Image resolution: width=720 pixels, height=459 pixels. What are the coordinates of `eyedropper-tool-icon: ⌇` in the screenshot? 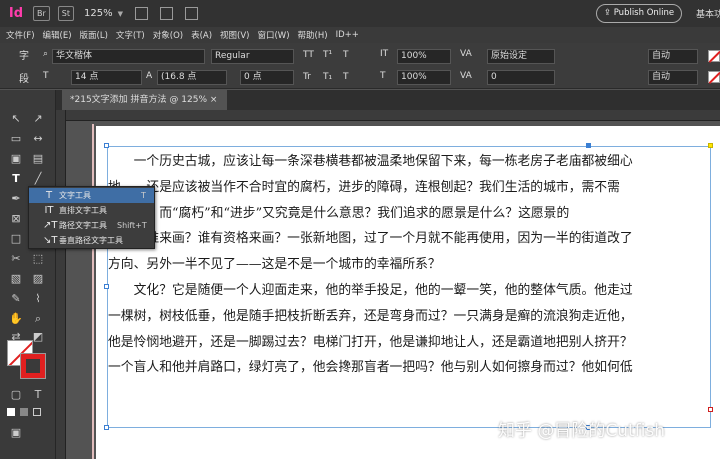 It's located at (38, 299).